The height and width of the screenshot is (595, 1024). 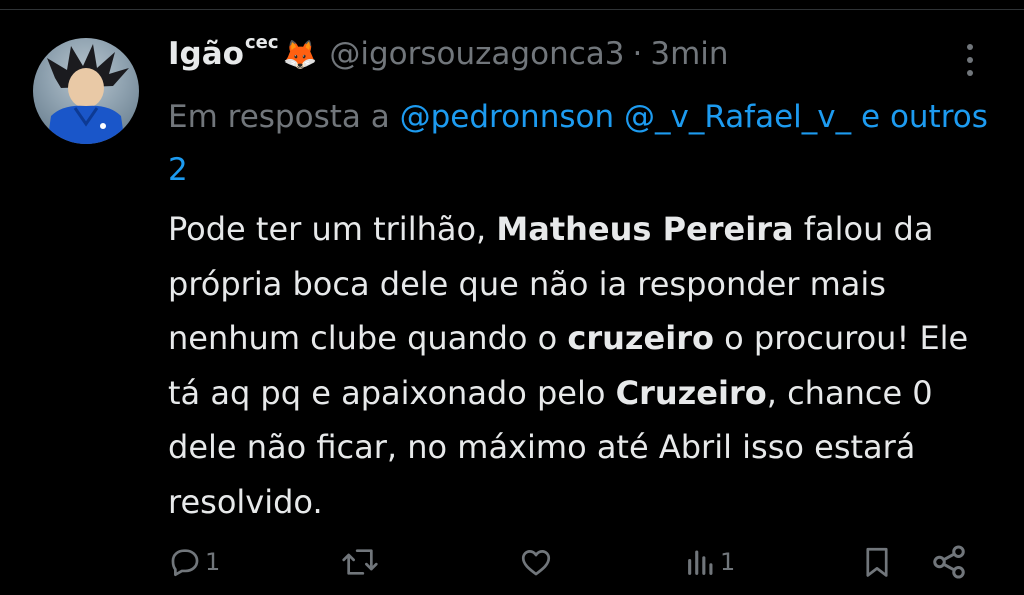 What do you see at coordinates (737, 117) in the screenshot?
I see `mention-link: @_v_Rafael_v_` at bounding box center [737, 117].